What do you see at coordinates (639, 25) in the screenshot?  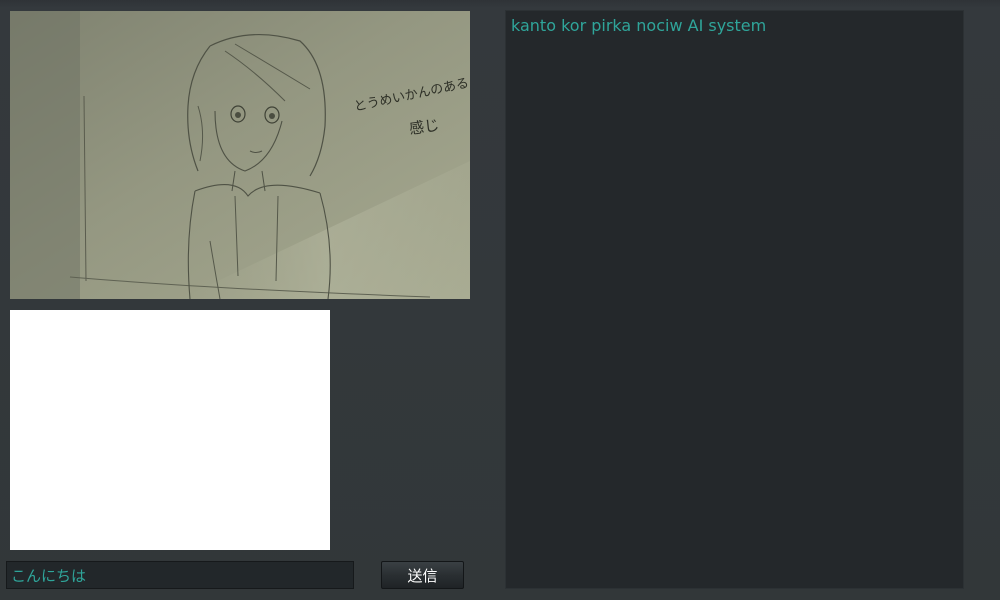 I see `response-title: kanto kor pirka nociw AI system` at bounding box center [639, 25].